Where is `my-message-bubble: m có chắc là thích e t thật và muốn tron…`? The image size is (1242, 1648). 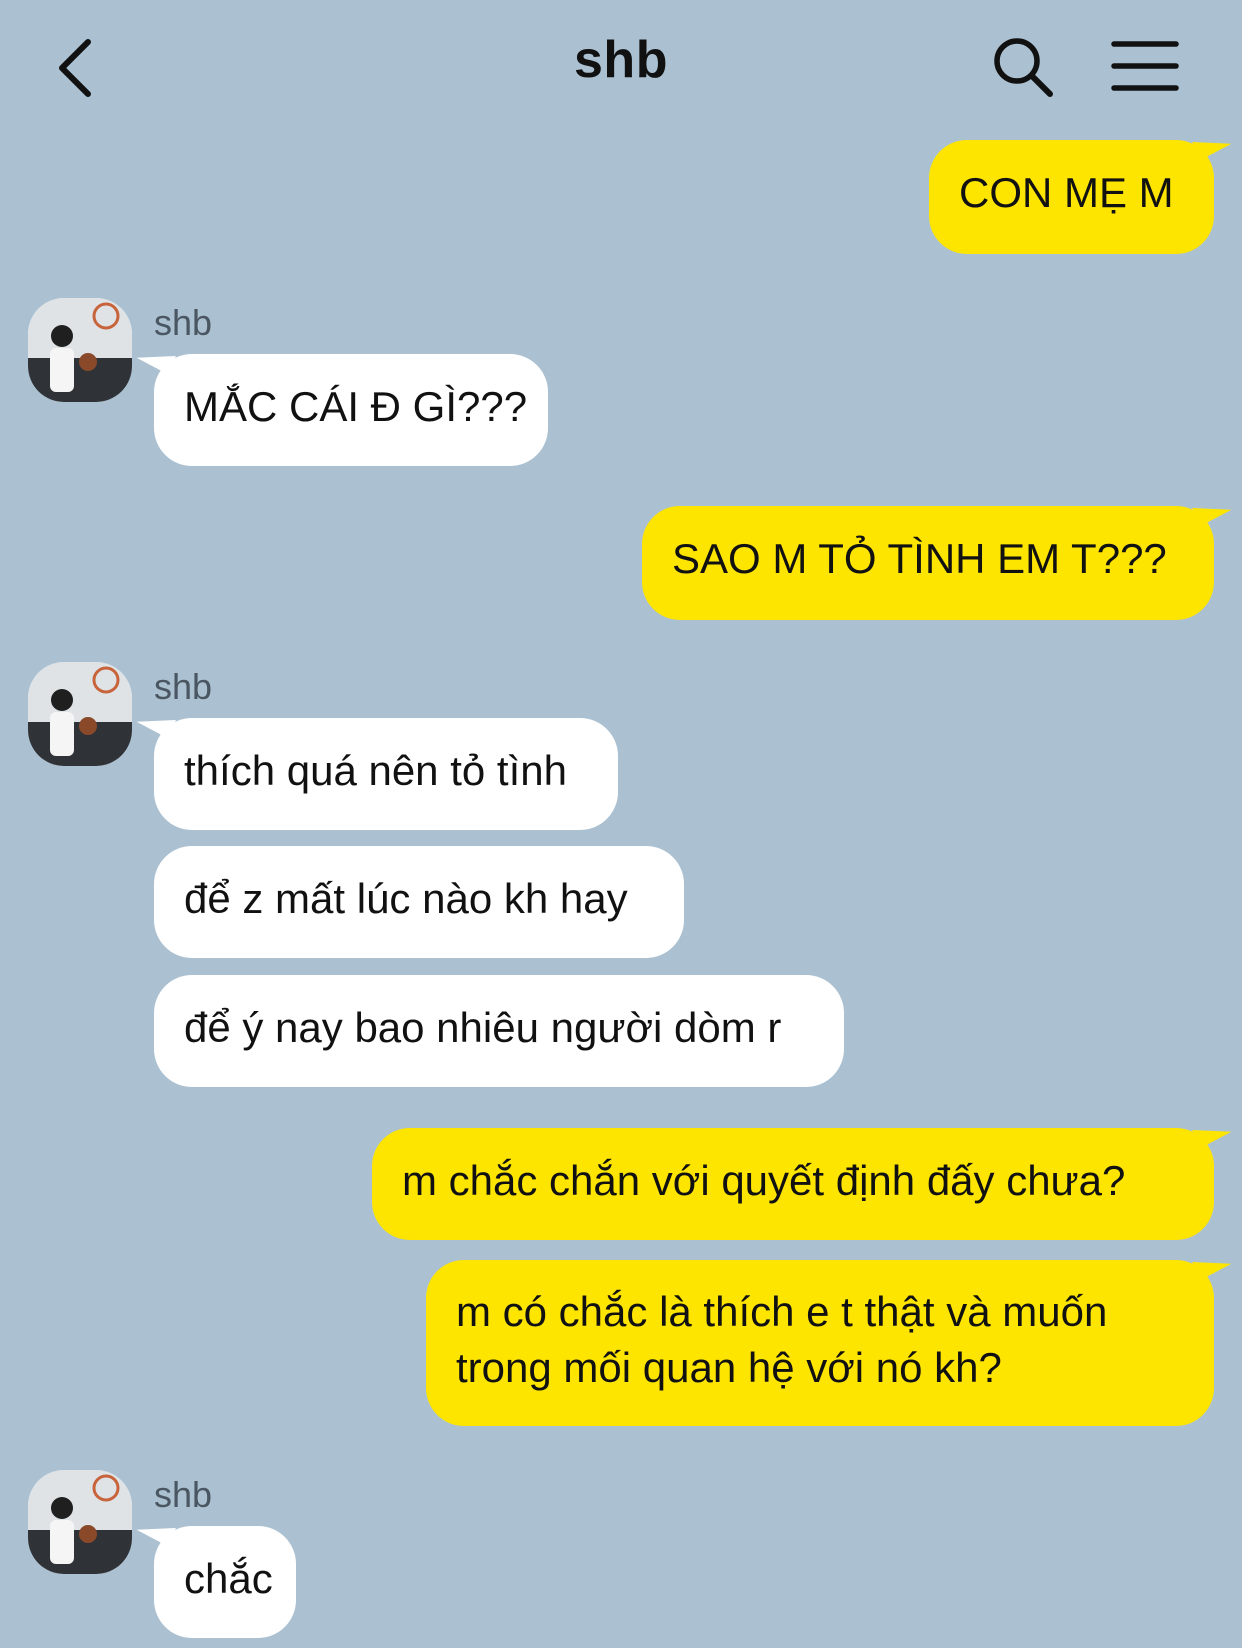 my-message-bubble: m có chắc là thích e t thật và muốn tron… is located at coordinates (820, 1343).